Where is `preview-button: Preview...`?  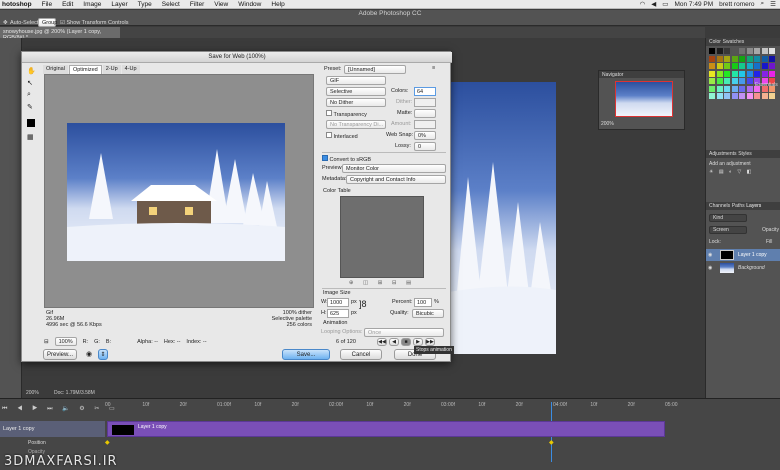
preview-button: Preview... is located at coordinates (60, 354).